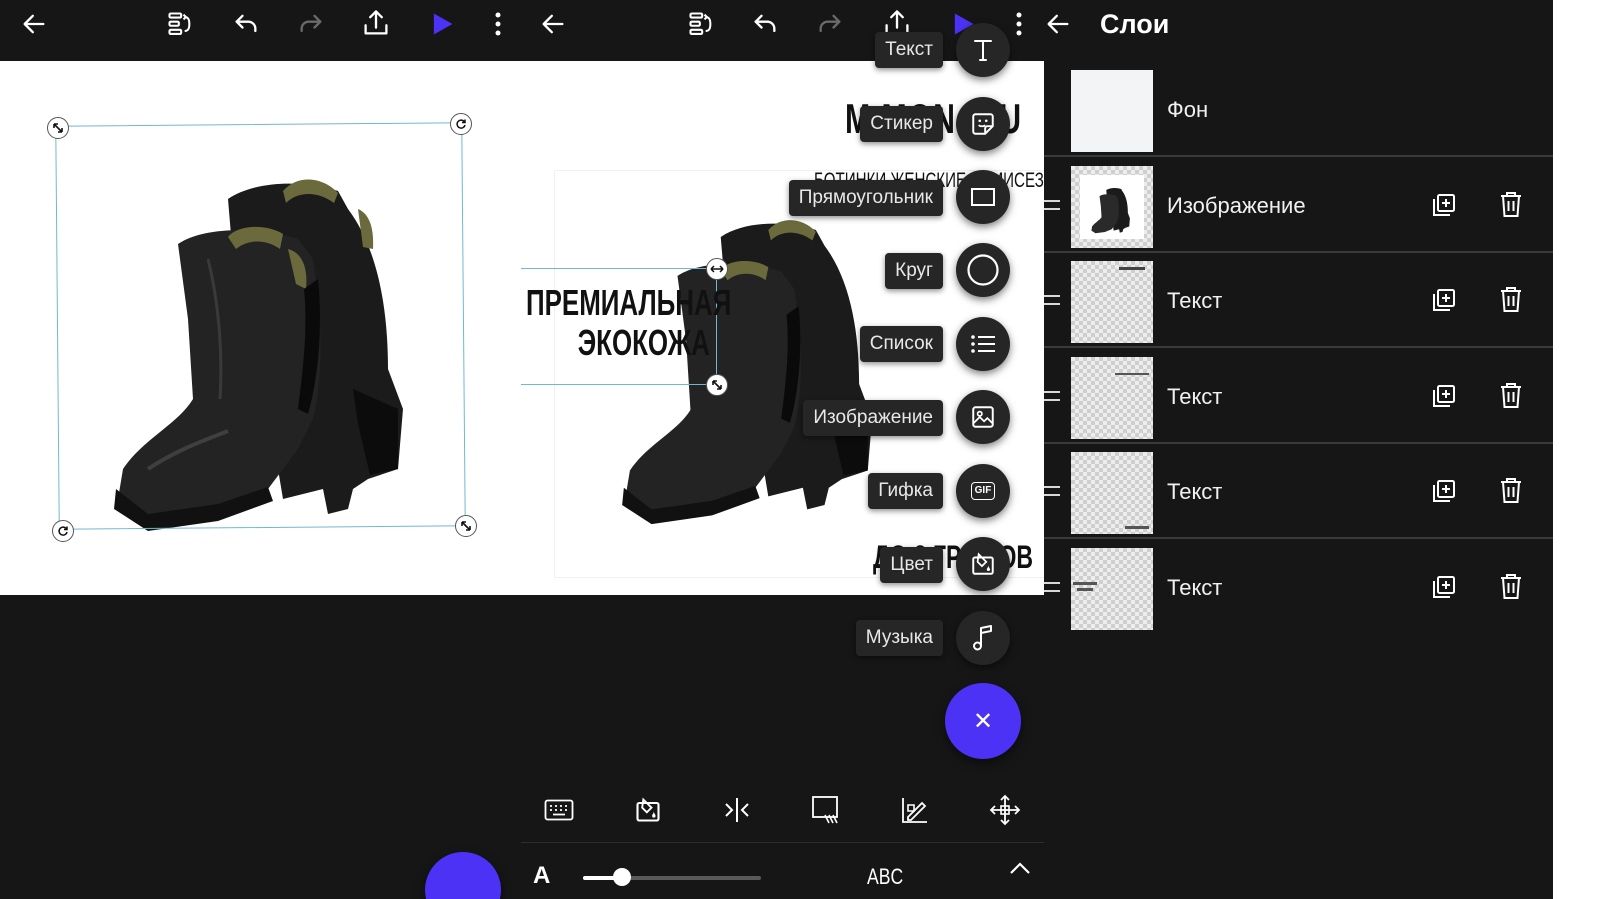  I want to click on menu-button-color, so click(983, 564).